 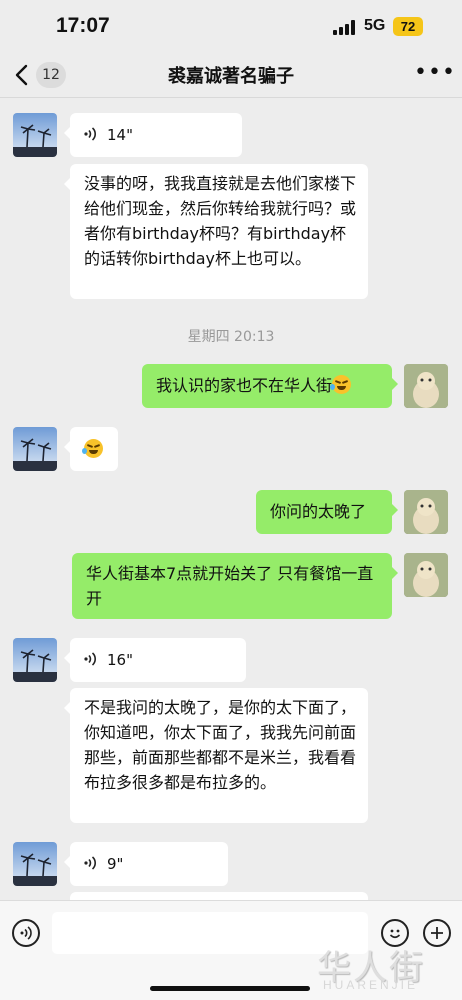 I want to click on text-message: 华人街基本7点就开始关了 只有餐馆一直开, so click(x=235, y=586).